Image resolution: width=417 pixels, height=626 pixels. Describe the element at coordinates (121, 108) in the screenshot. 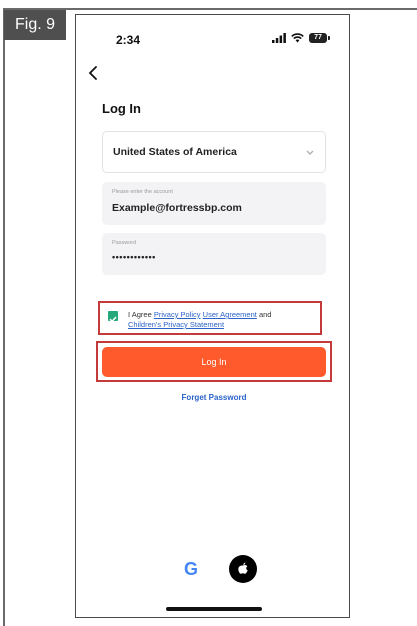

I see `page-title: Log In` at that location.